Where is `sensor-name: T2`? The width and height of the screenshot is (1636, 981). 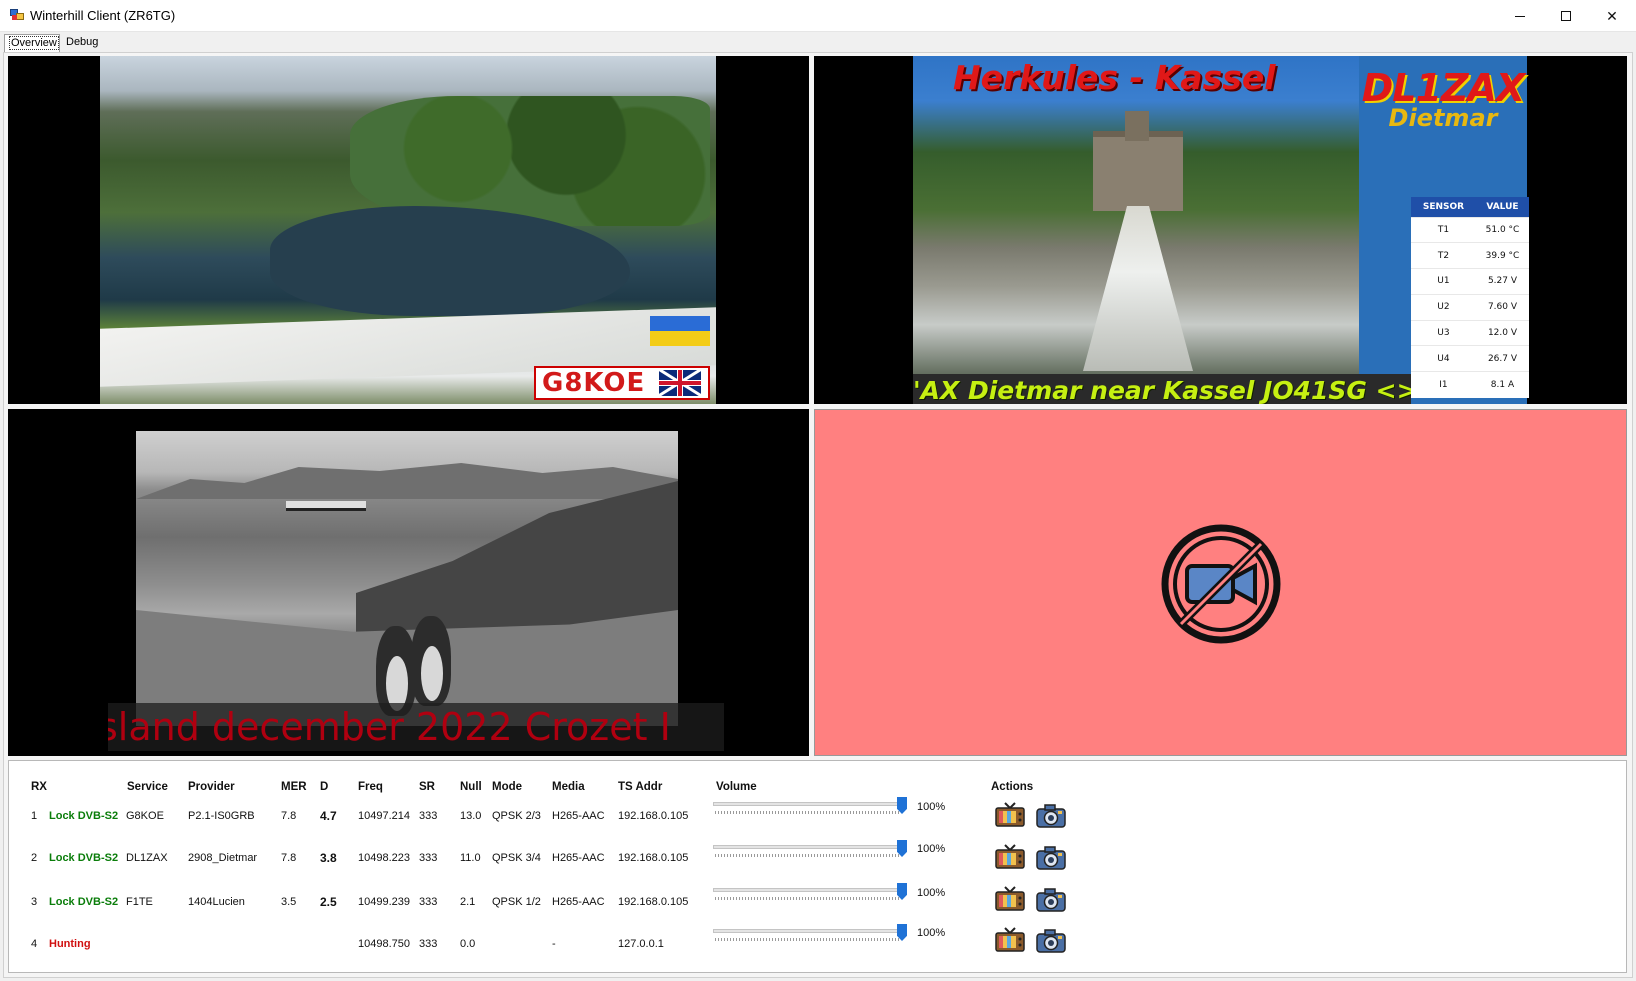 sensor-name: T2 is located at coordinates (1443, 255).